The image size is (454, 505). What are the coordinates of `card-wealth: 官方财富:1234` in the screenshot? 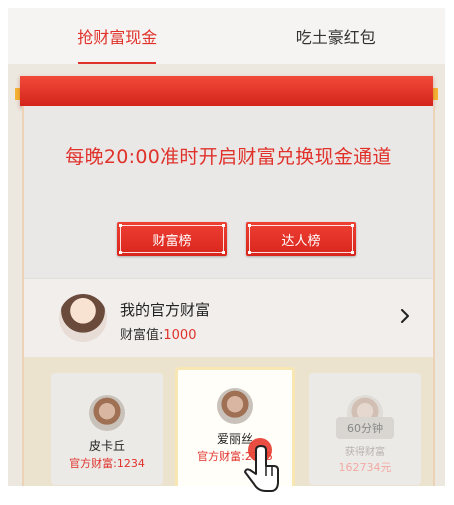 It's located at (107, 463).